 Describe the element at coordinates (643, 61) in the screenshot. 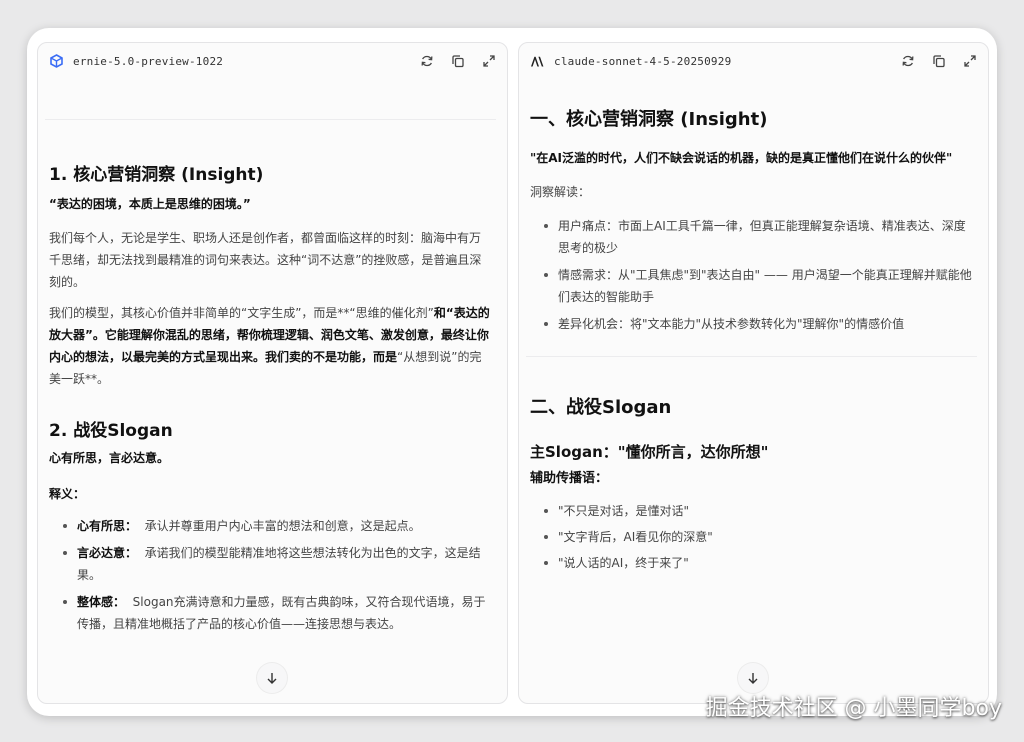

I see `model-name: claude-sonnet-4-5-20250929` at that location.